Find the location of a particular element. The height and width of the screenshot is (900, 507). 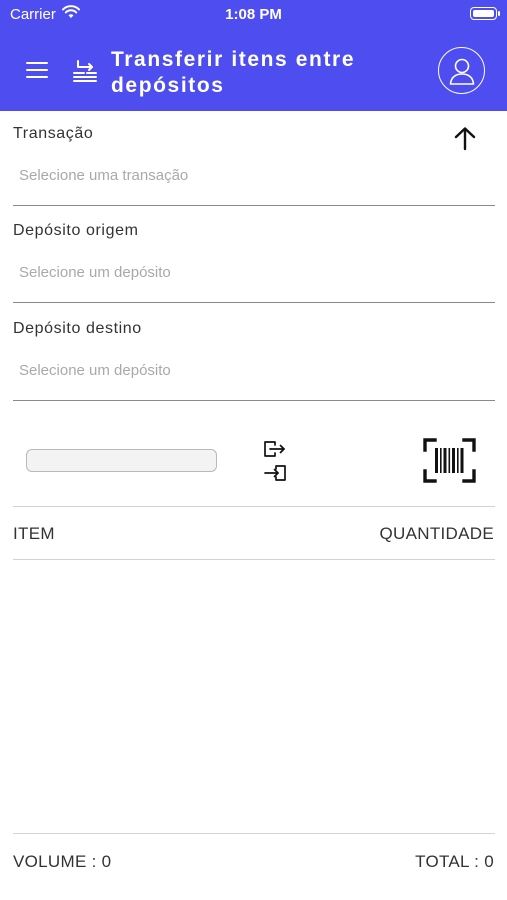

origin-warehouse-label: Depósito origem is located at coordinates (76, 230).